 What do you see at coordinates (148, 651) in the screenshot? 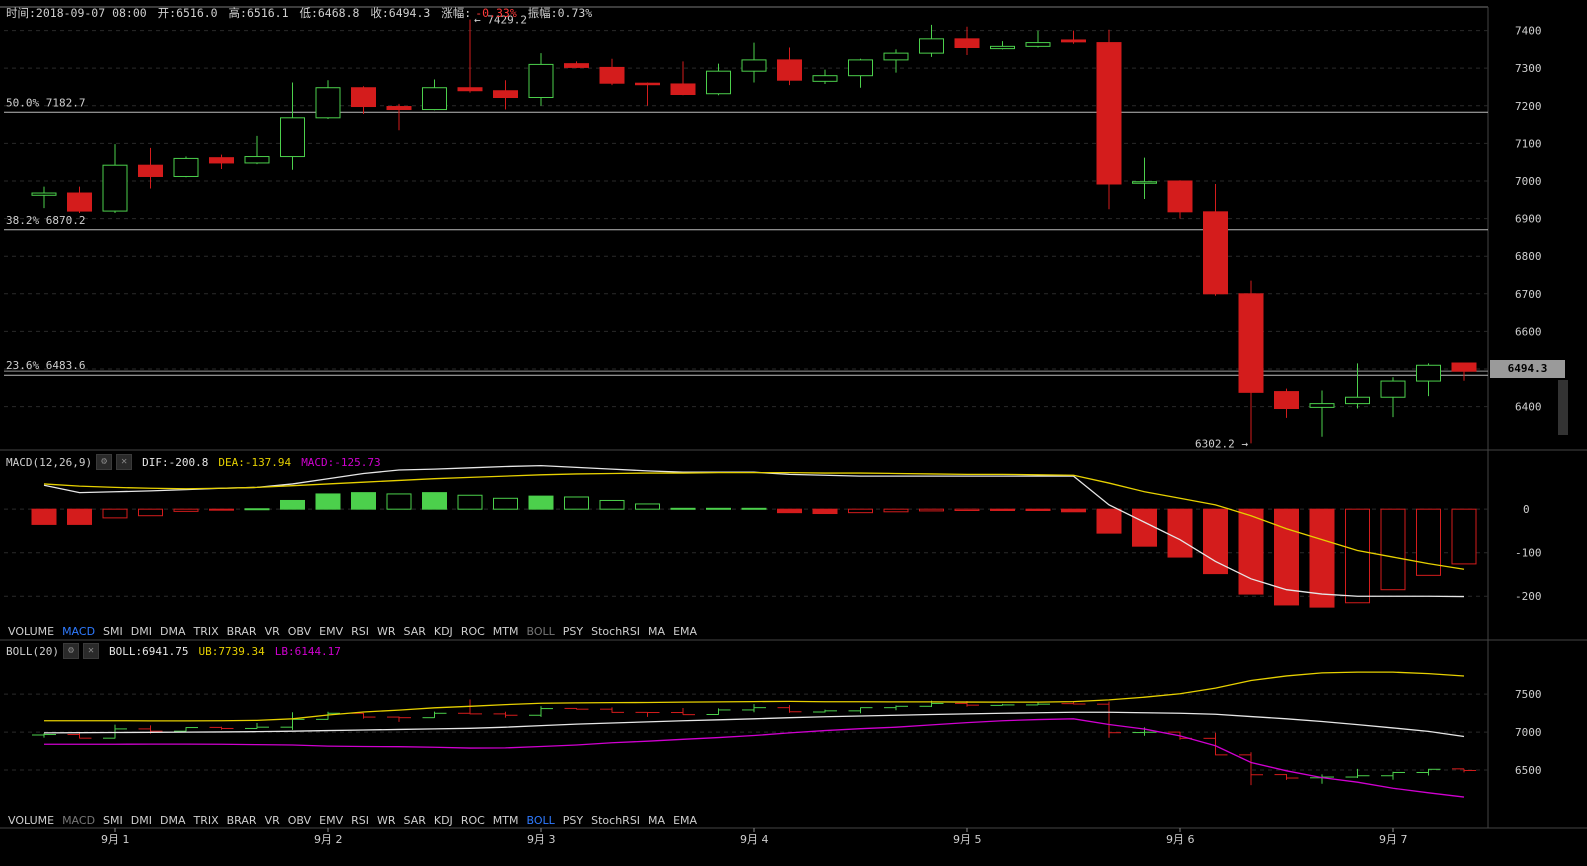
I see `boll-mid: BOLL:6941.75` at bounding box center [148, 651].